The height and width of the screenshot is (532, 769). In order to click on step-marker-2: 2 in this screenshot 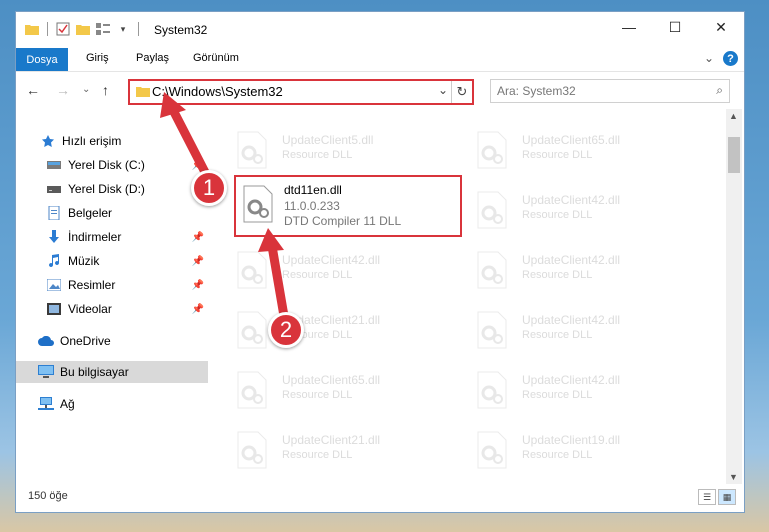, I will do `click(286, 330)`.